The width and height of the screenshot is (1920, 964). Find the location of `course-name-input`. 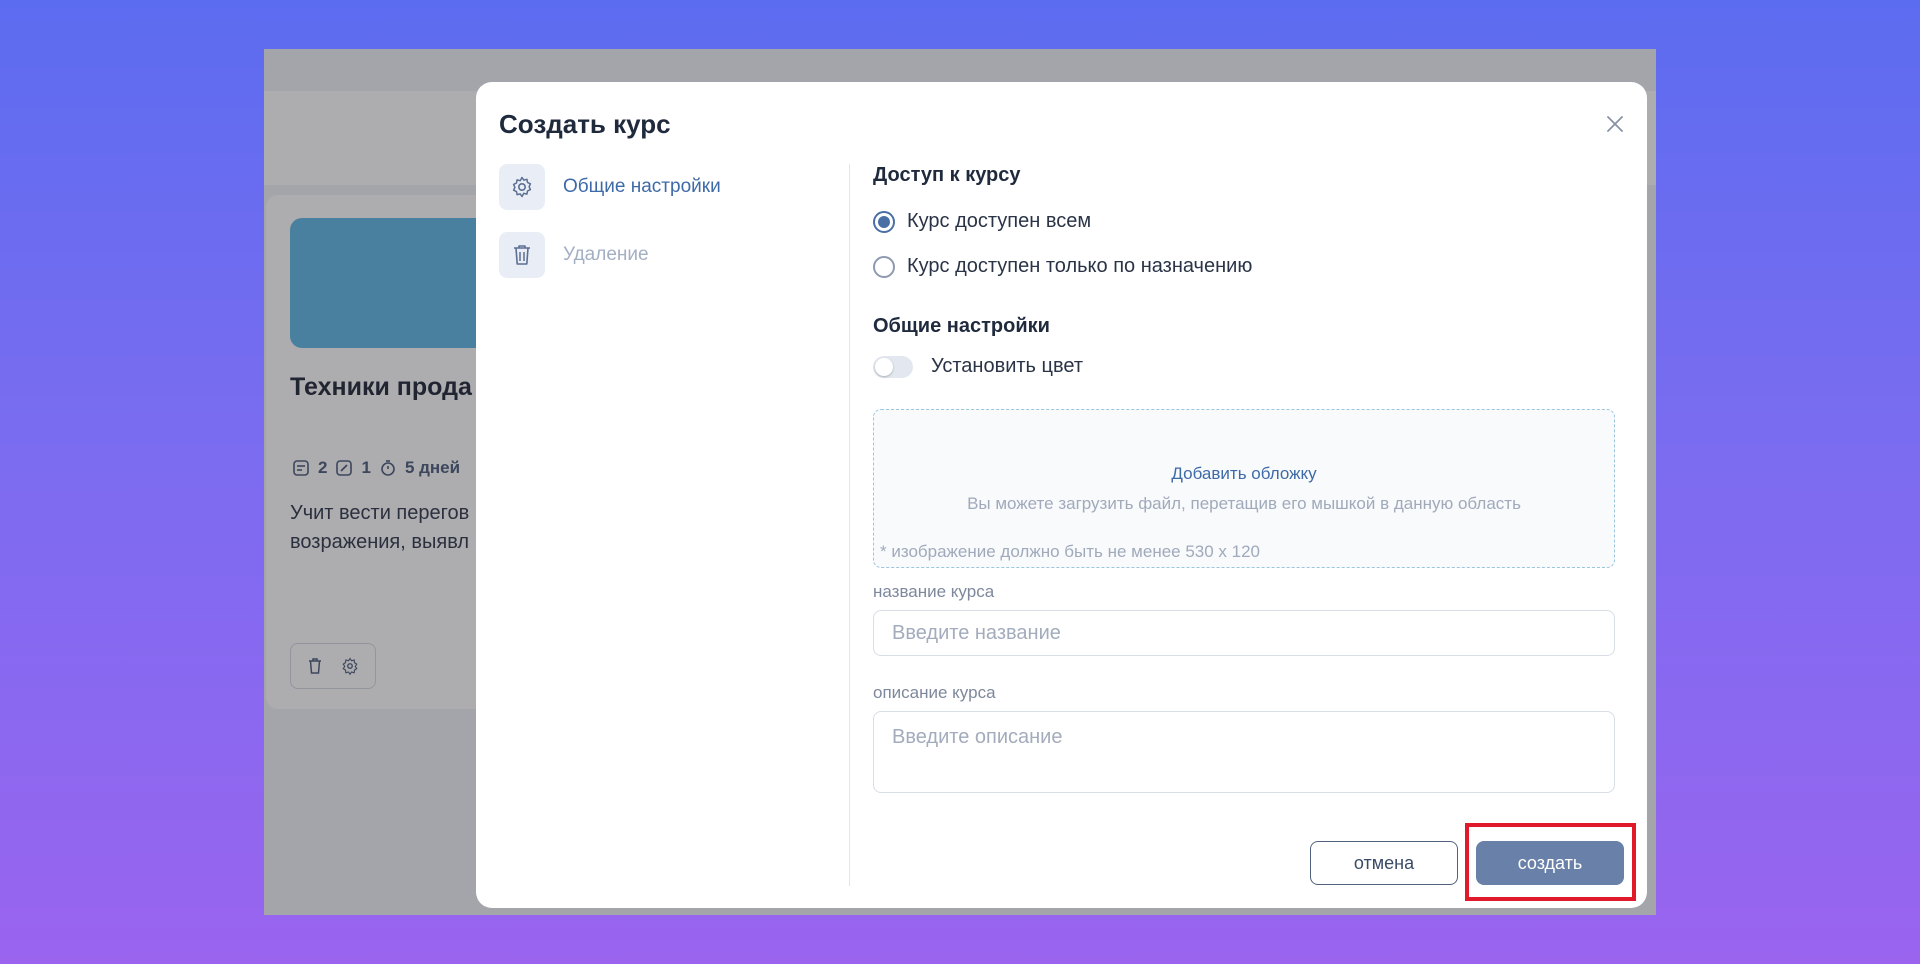

course-name-input is located at coordinates (1244, 633).